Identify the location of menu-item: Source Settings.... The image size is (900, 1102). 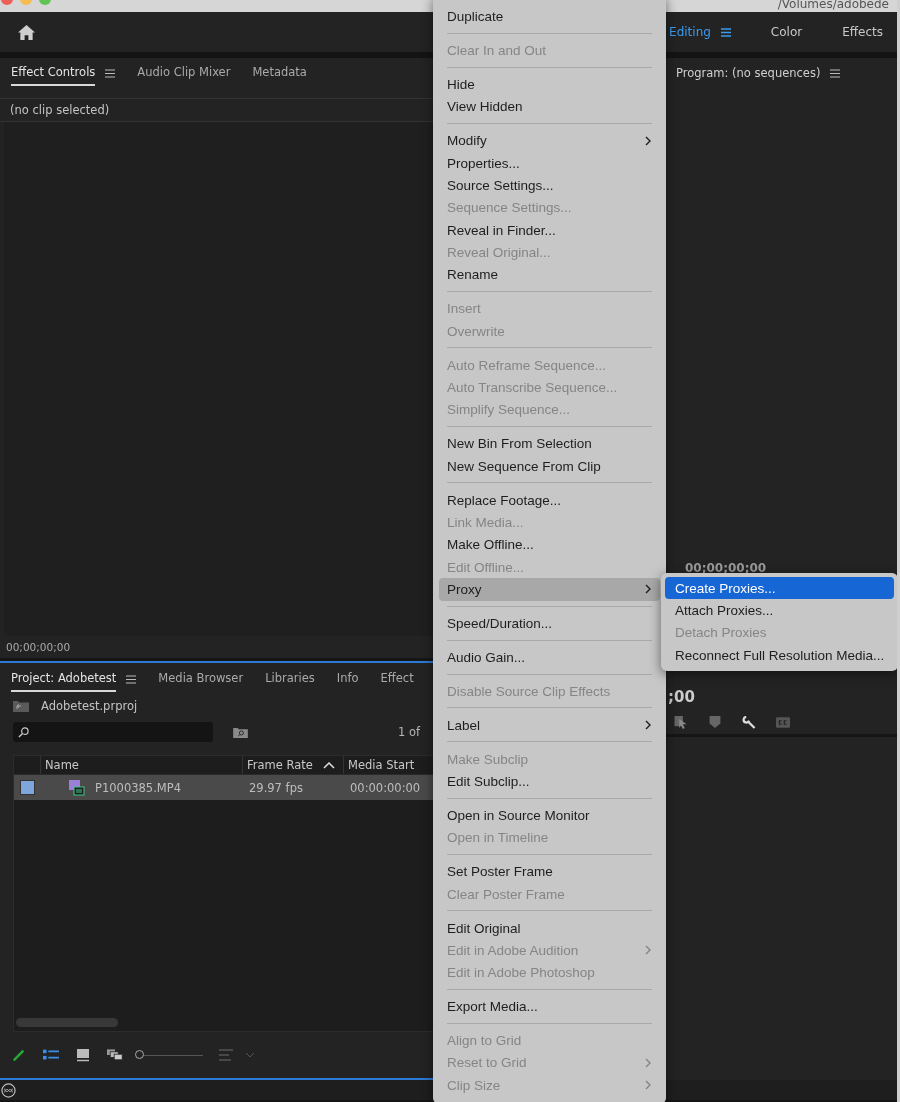
(549, 185).